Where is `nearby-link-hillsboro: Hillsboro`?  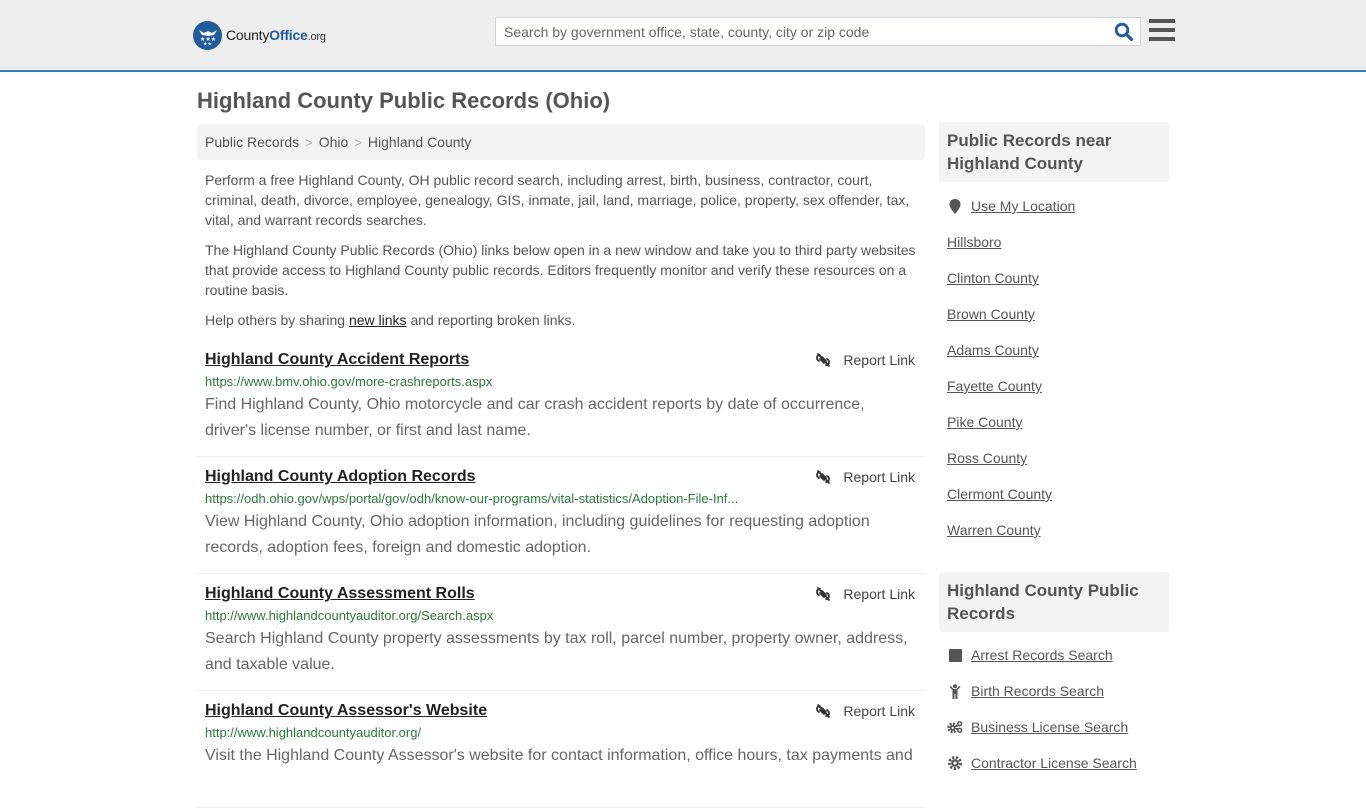
nearby-link-hillsboro: Hillsboro is located at coordinates (974, 242).